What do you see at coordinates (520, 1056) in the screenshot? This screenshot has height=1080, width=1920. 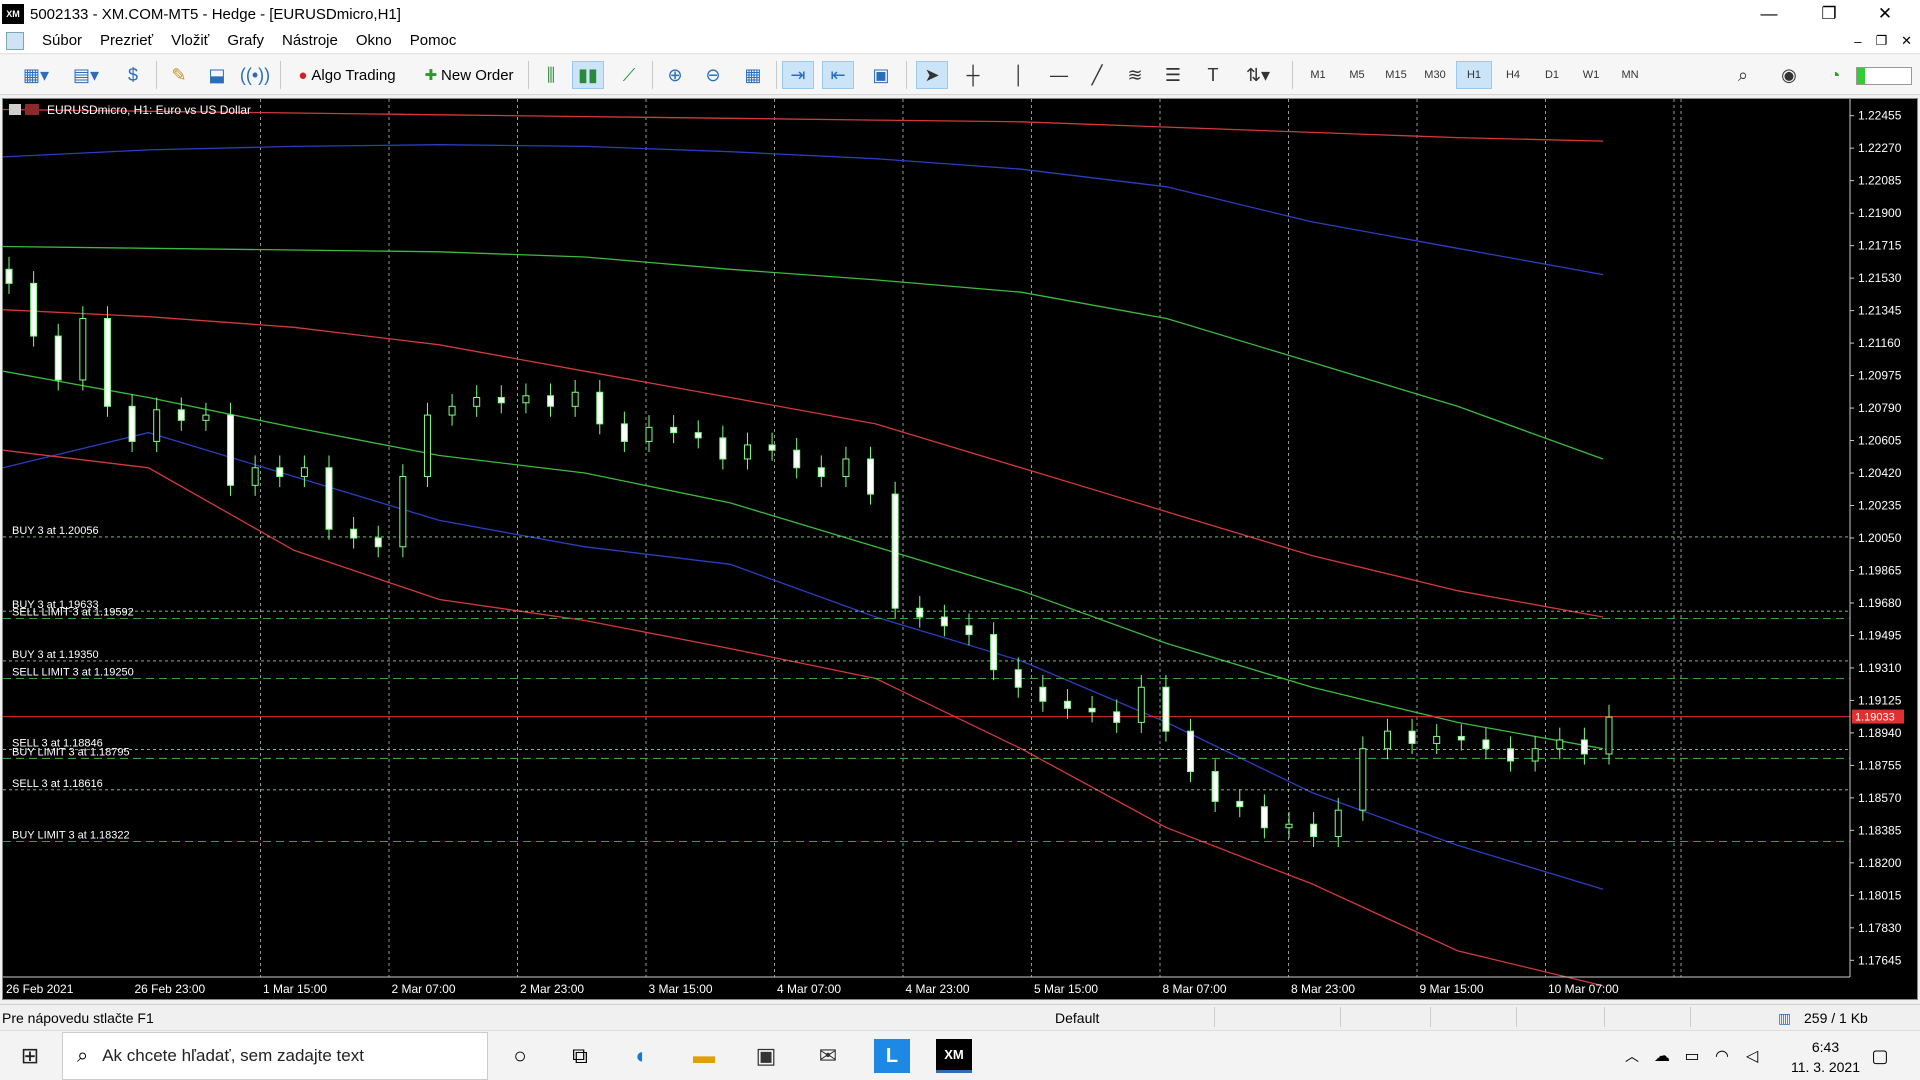 I see `cortana-icon: ○` at bounding box center [520, 1056].